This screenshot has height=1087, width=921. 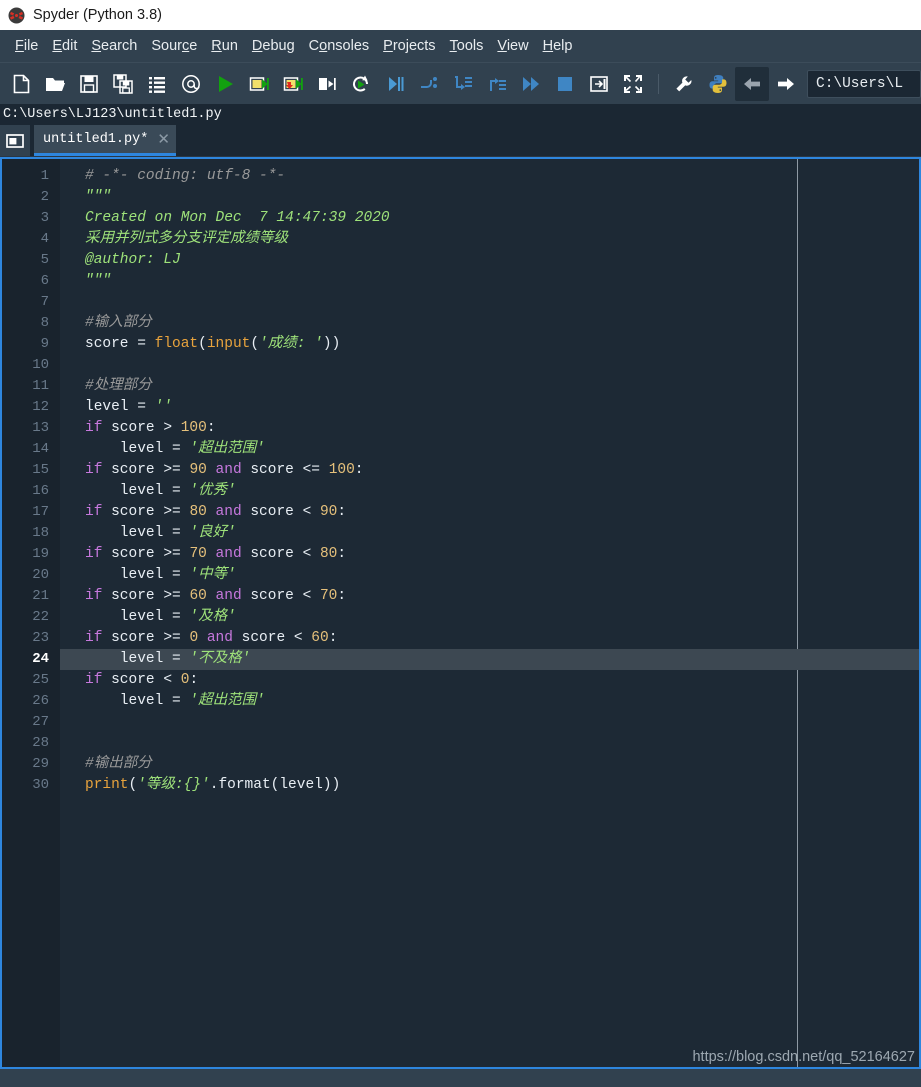 I want to click on code-token: 70, so click(x=202, y=554).